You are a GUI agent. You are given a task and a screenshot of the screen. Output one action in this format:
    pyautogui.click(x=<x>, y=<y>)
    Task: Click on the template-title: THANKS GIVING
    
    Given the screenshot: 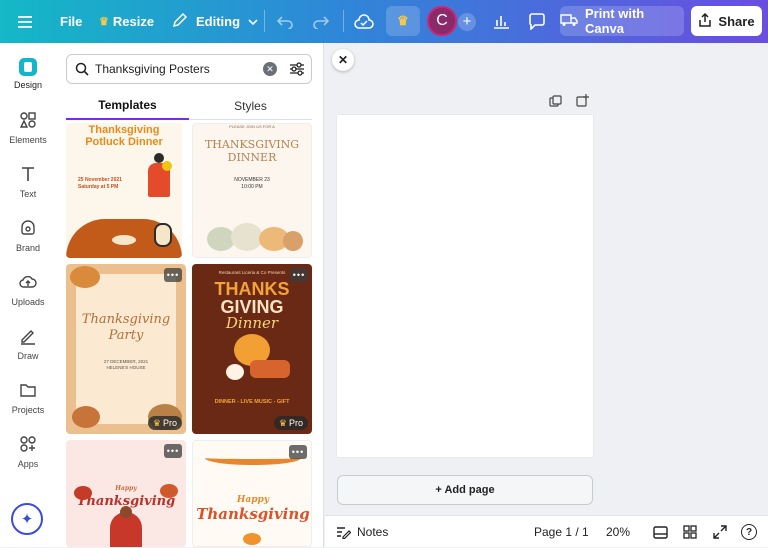 What is the action you would take?
    pyautogui.click(x=252, y=298)
    